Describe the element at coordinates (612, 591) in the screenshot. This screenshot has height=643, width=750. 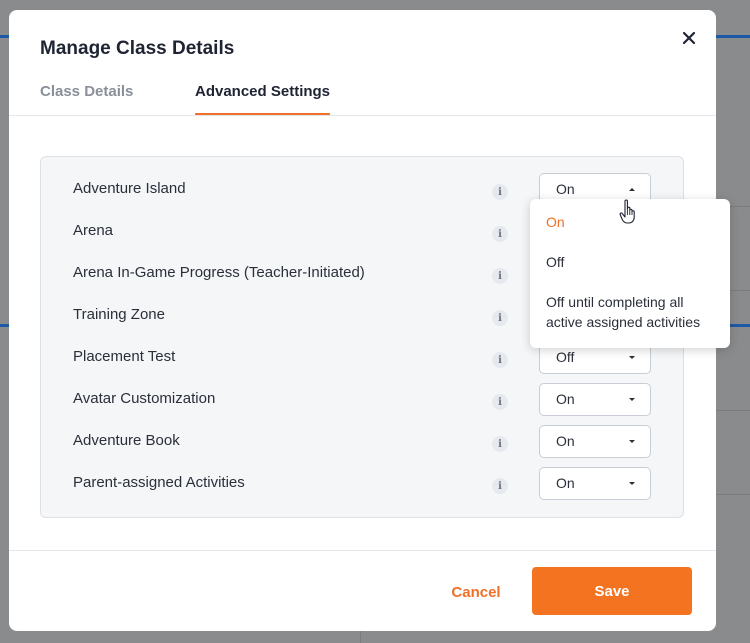
I see `save-button: Save` at that location.